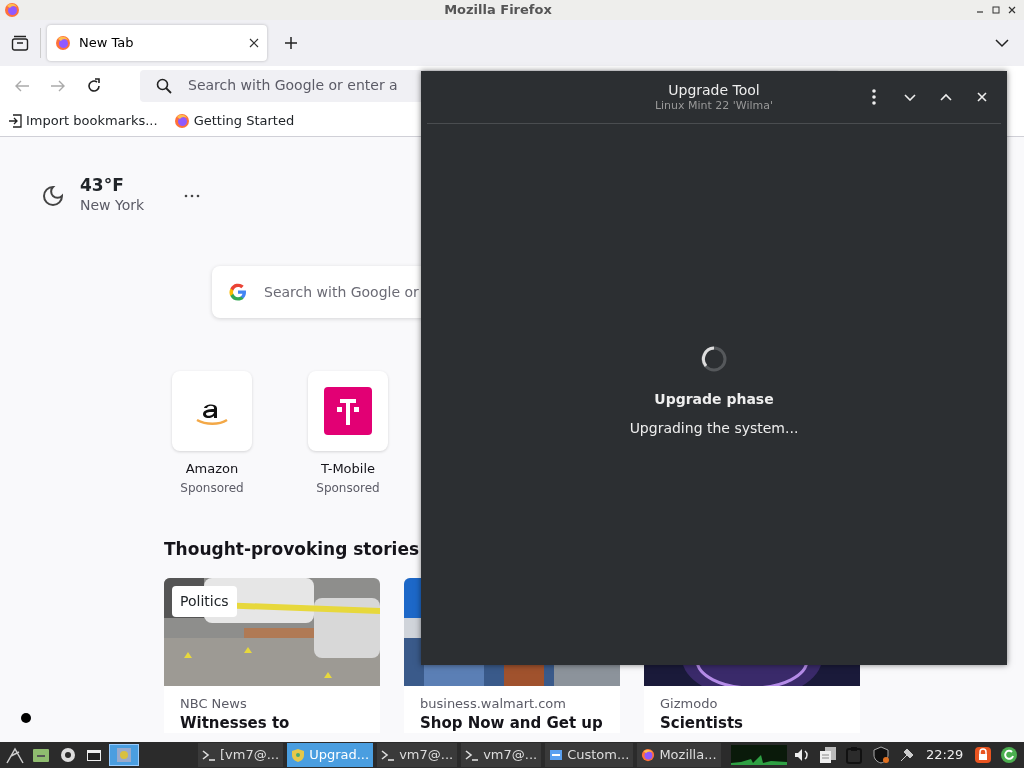 The width and height of the screenshot is (1024, 768). I want to click on folder-icon, so click(41, 755).